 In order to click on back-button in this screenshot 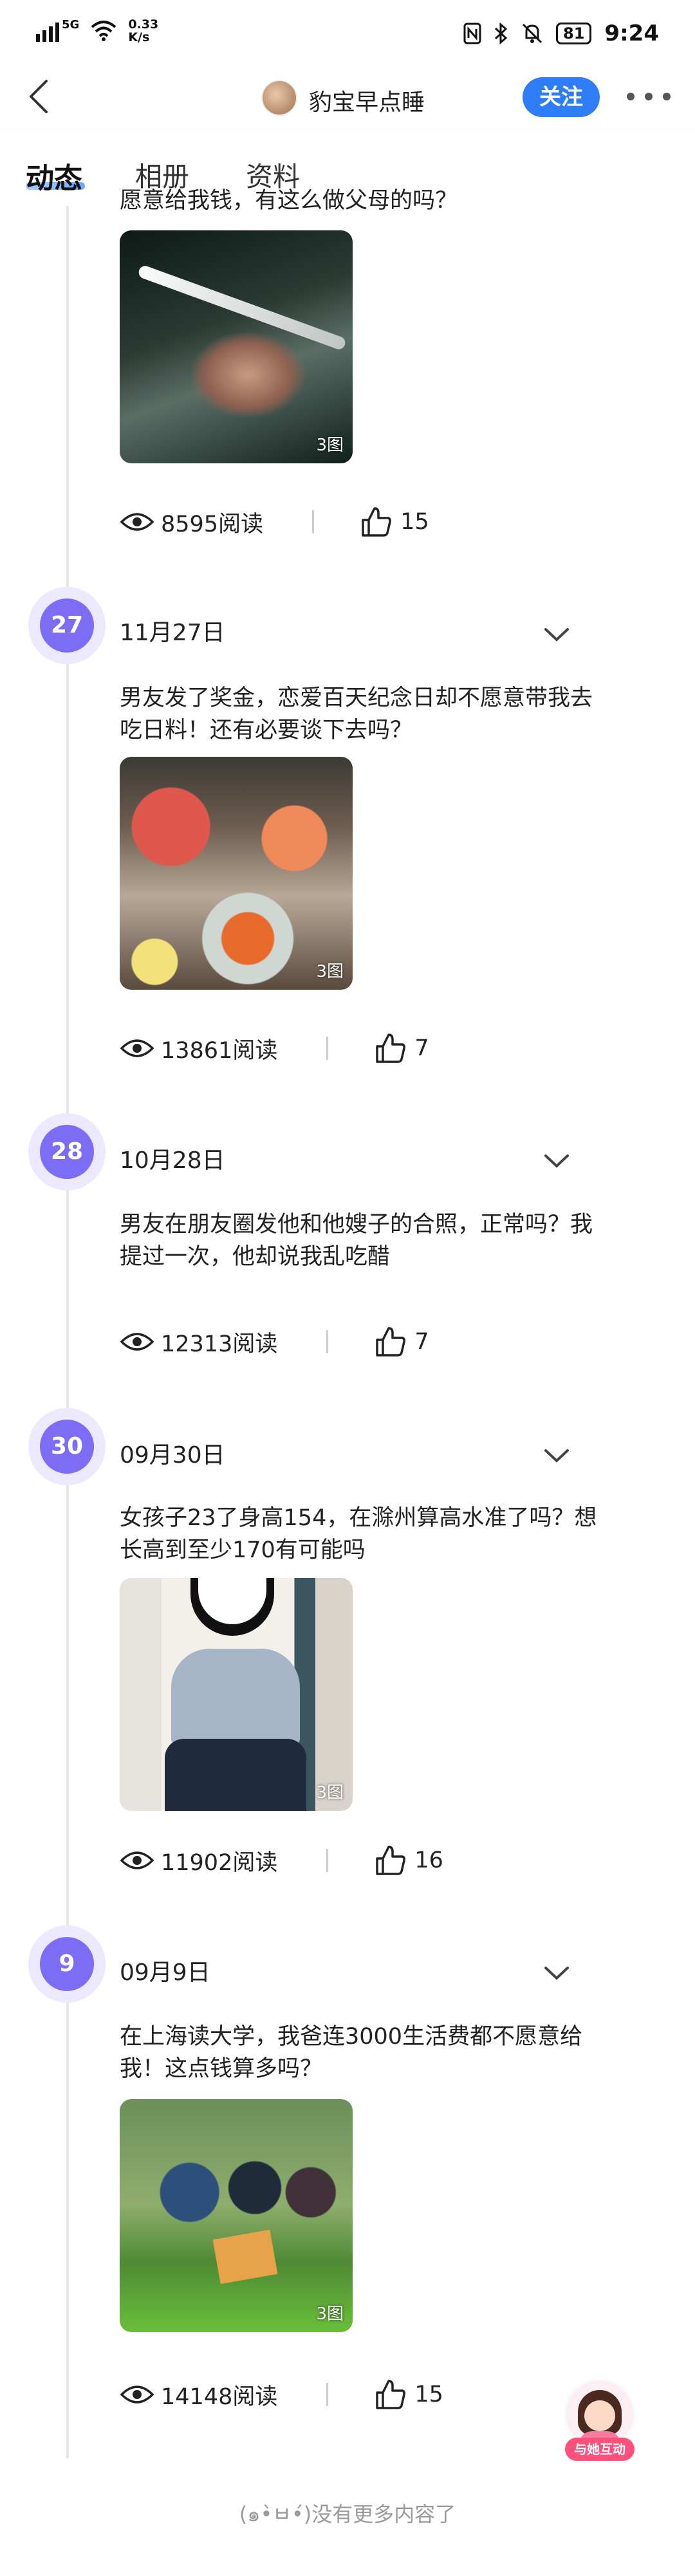, I will do `click(38, 96)`.